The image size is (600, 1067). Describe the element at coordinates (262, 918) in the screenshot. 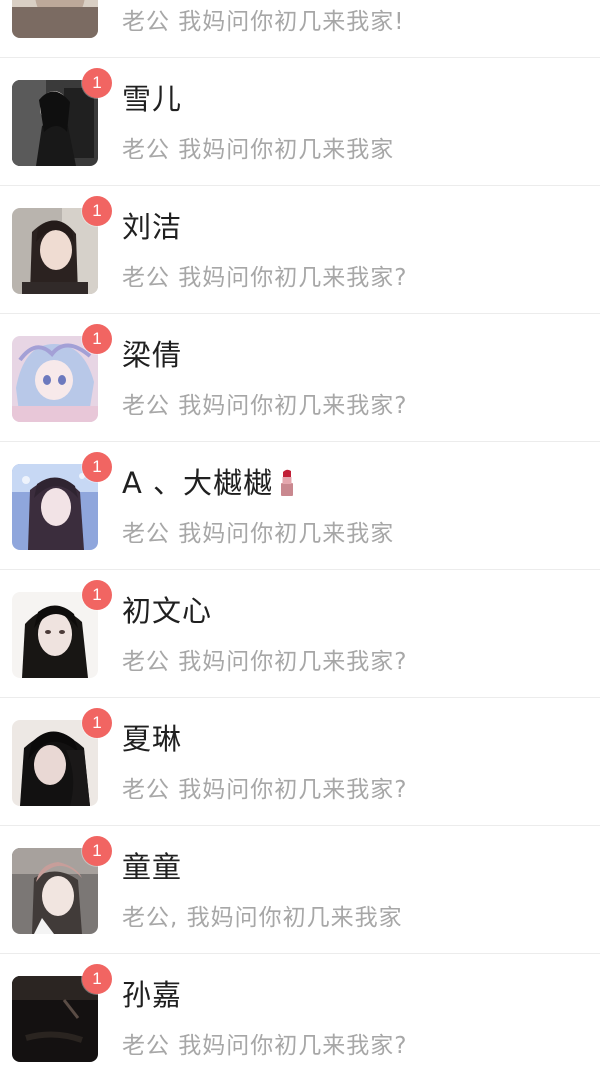

I see `last-message: 老公, 我妈问你初几来我家` at that location.